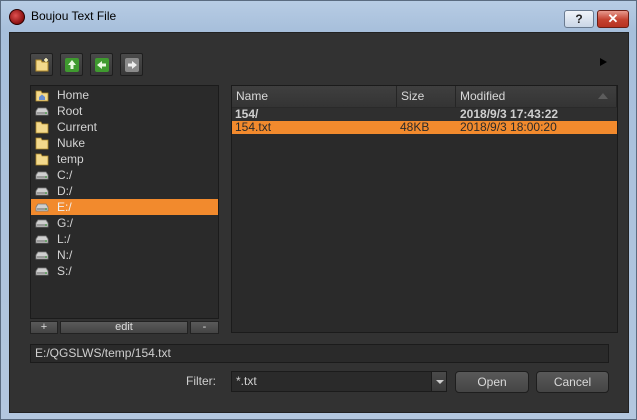  Describe the element at coordinates (124, 111) in the screenshot. I see `sidebar-item: Root` at that location.